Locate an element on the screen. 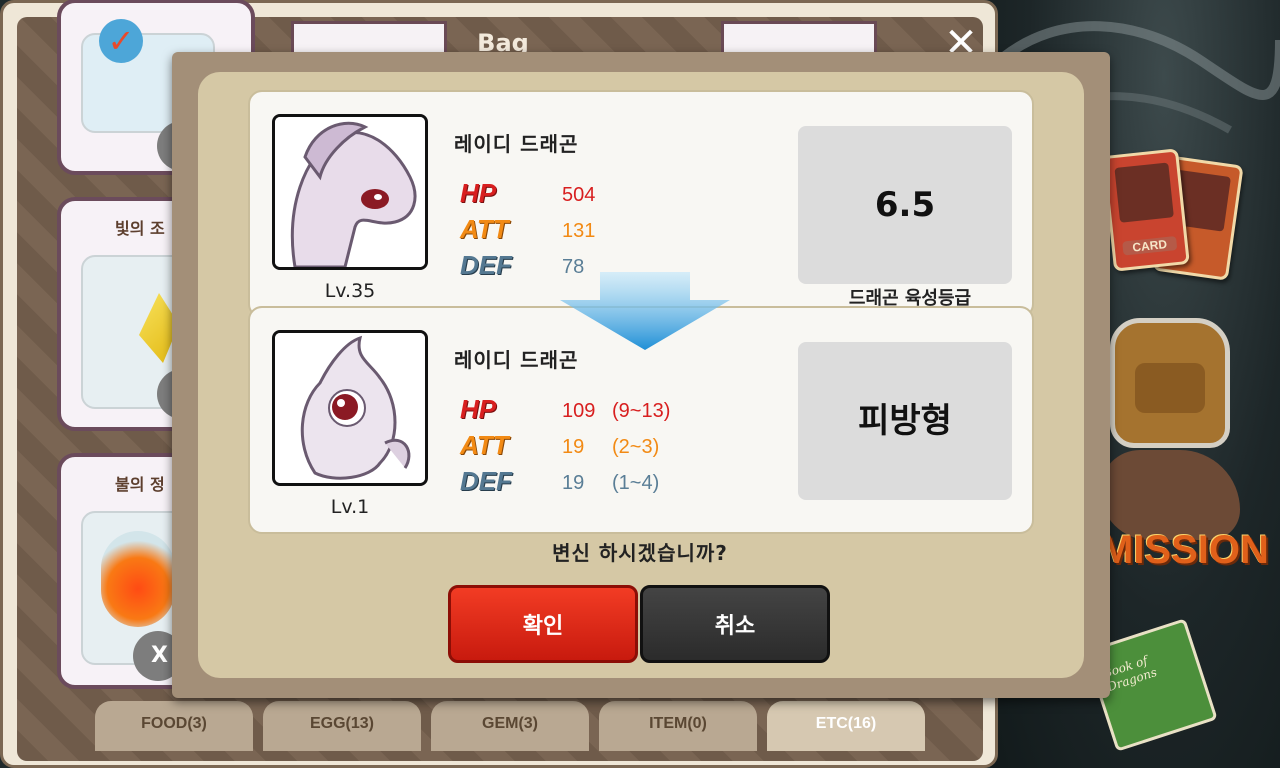 This screenshot has width=1280, height=768. arrow-down-icon is located at coordinates (645, 311).